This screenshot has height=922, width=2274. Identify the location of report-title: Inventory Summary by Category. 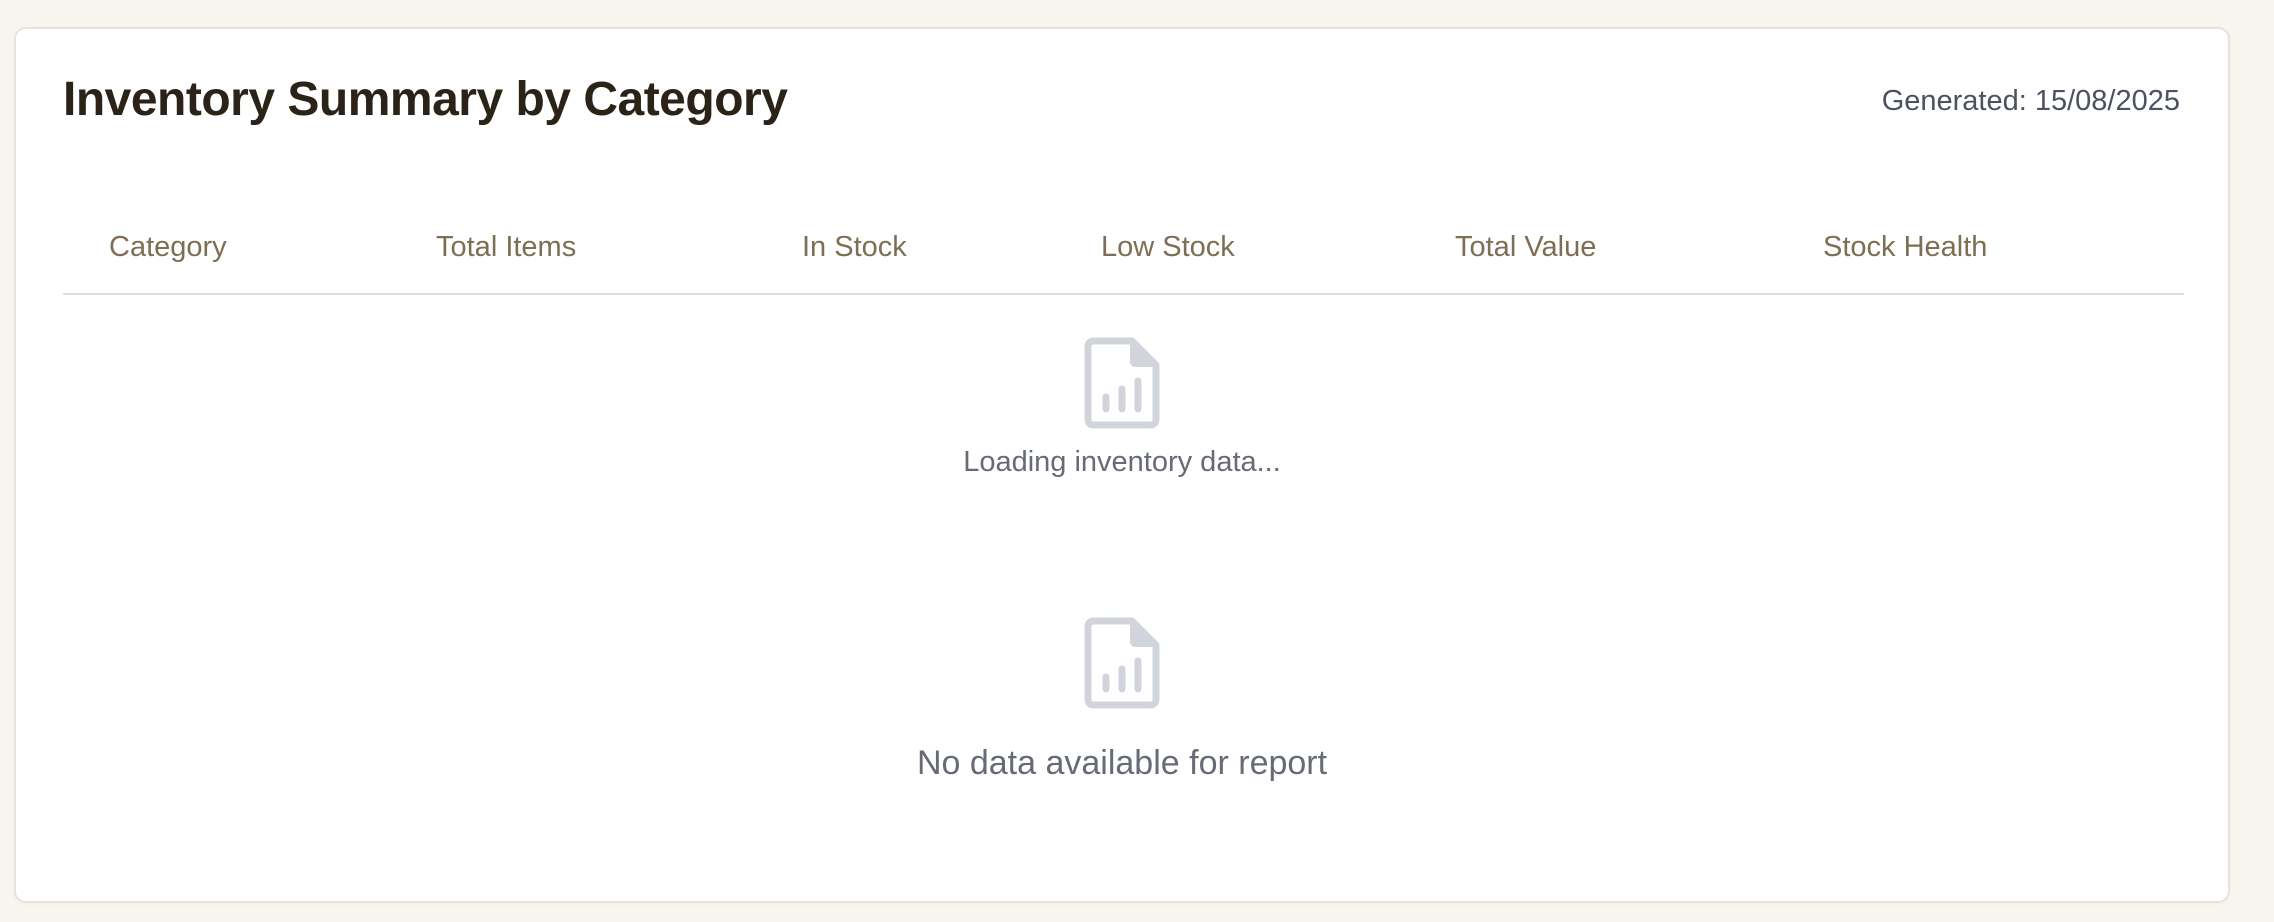
(425, 99).